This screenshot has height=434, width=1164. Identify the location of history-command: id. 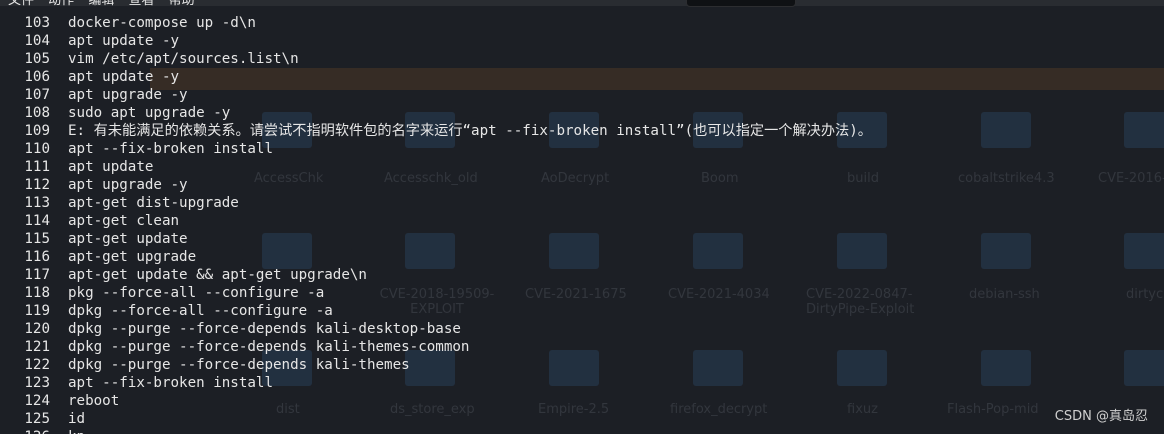
(77, 419).